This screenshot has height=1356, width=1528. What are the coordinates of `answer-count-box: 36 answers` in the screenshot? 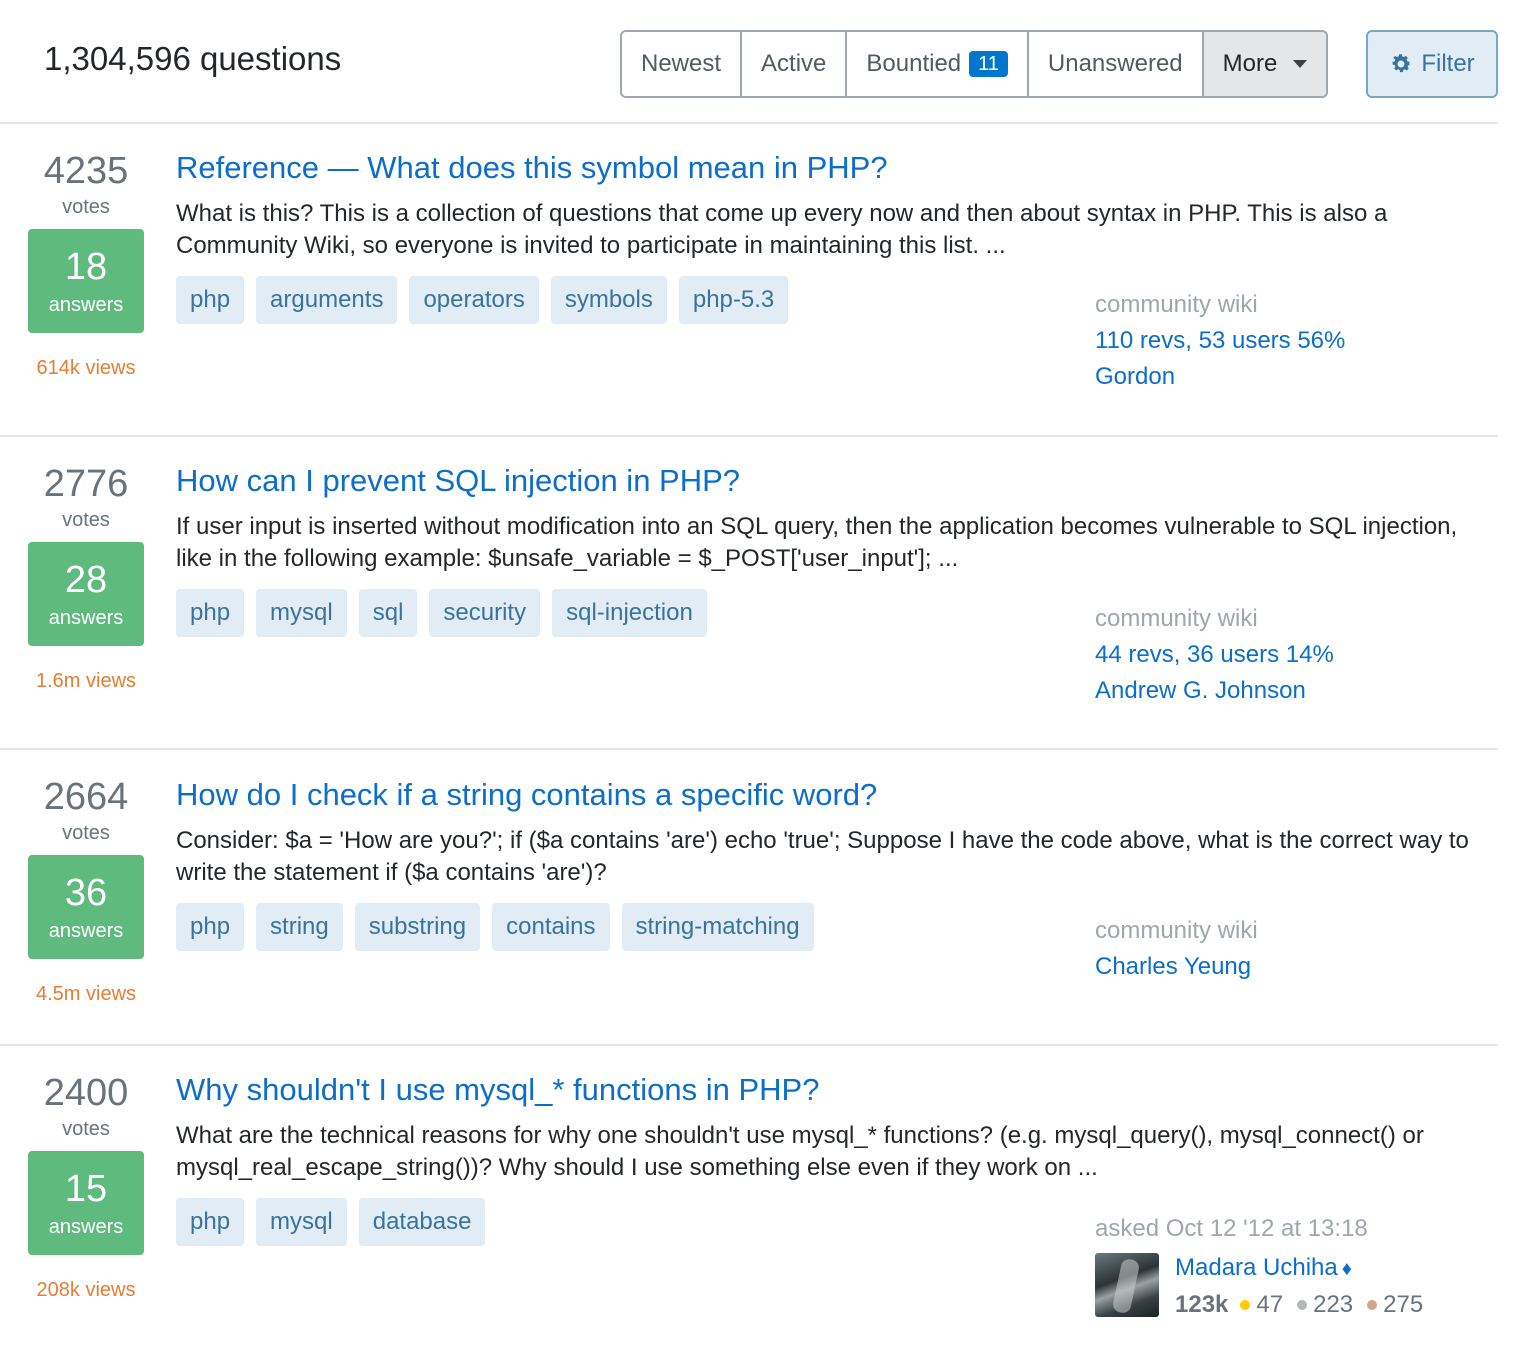 It's located at (86, 907).